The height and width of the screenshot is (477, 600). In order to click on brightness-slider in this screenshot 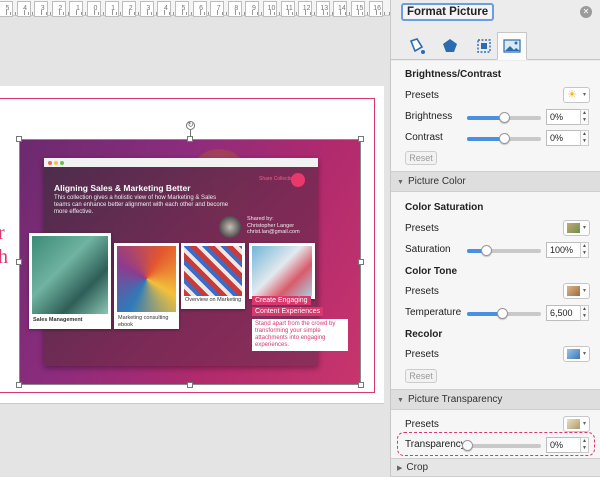, I will do `click(504, 117)`.